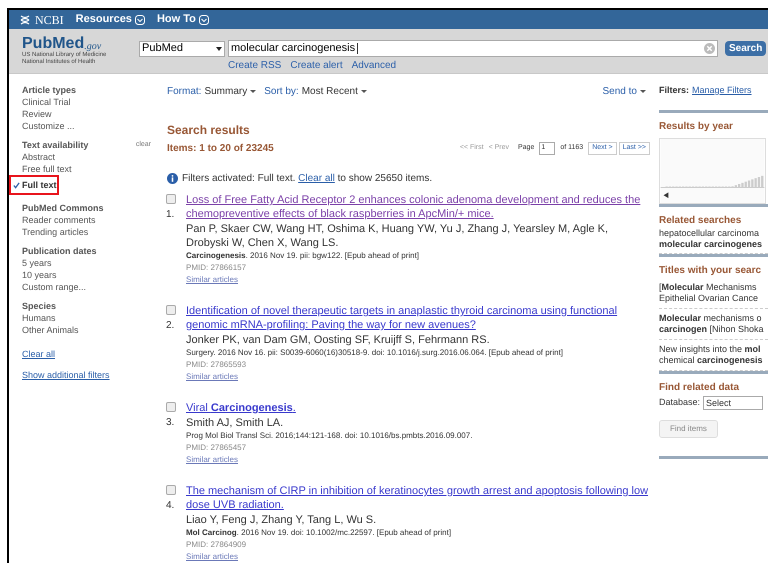 Image resolution: width=768 pixels, height=563 pixels. I want to click on sidebar-link: Clear all, so click(90, 354).